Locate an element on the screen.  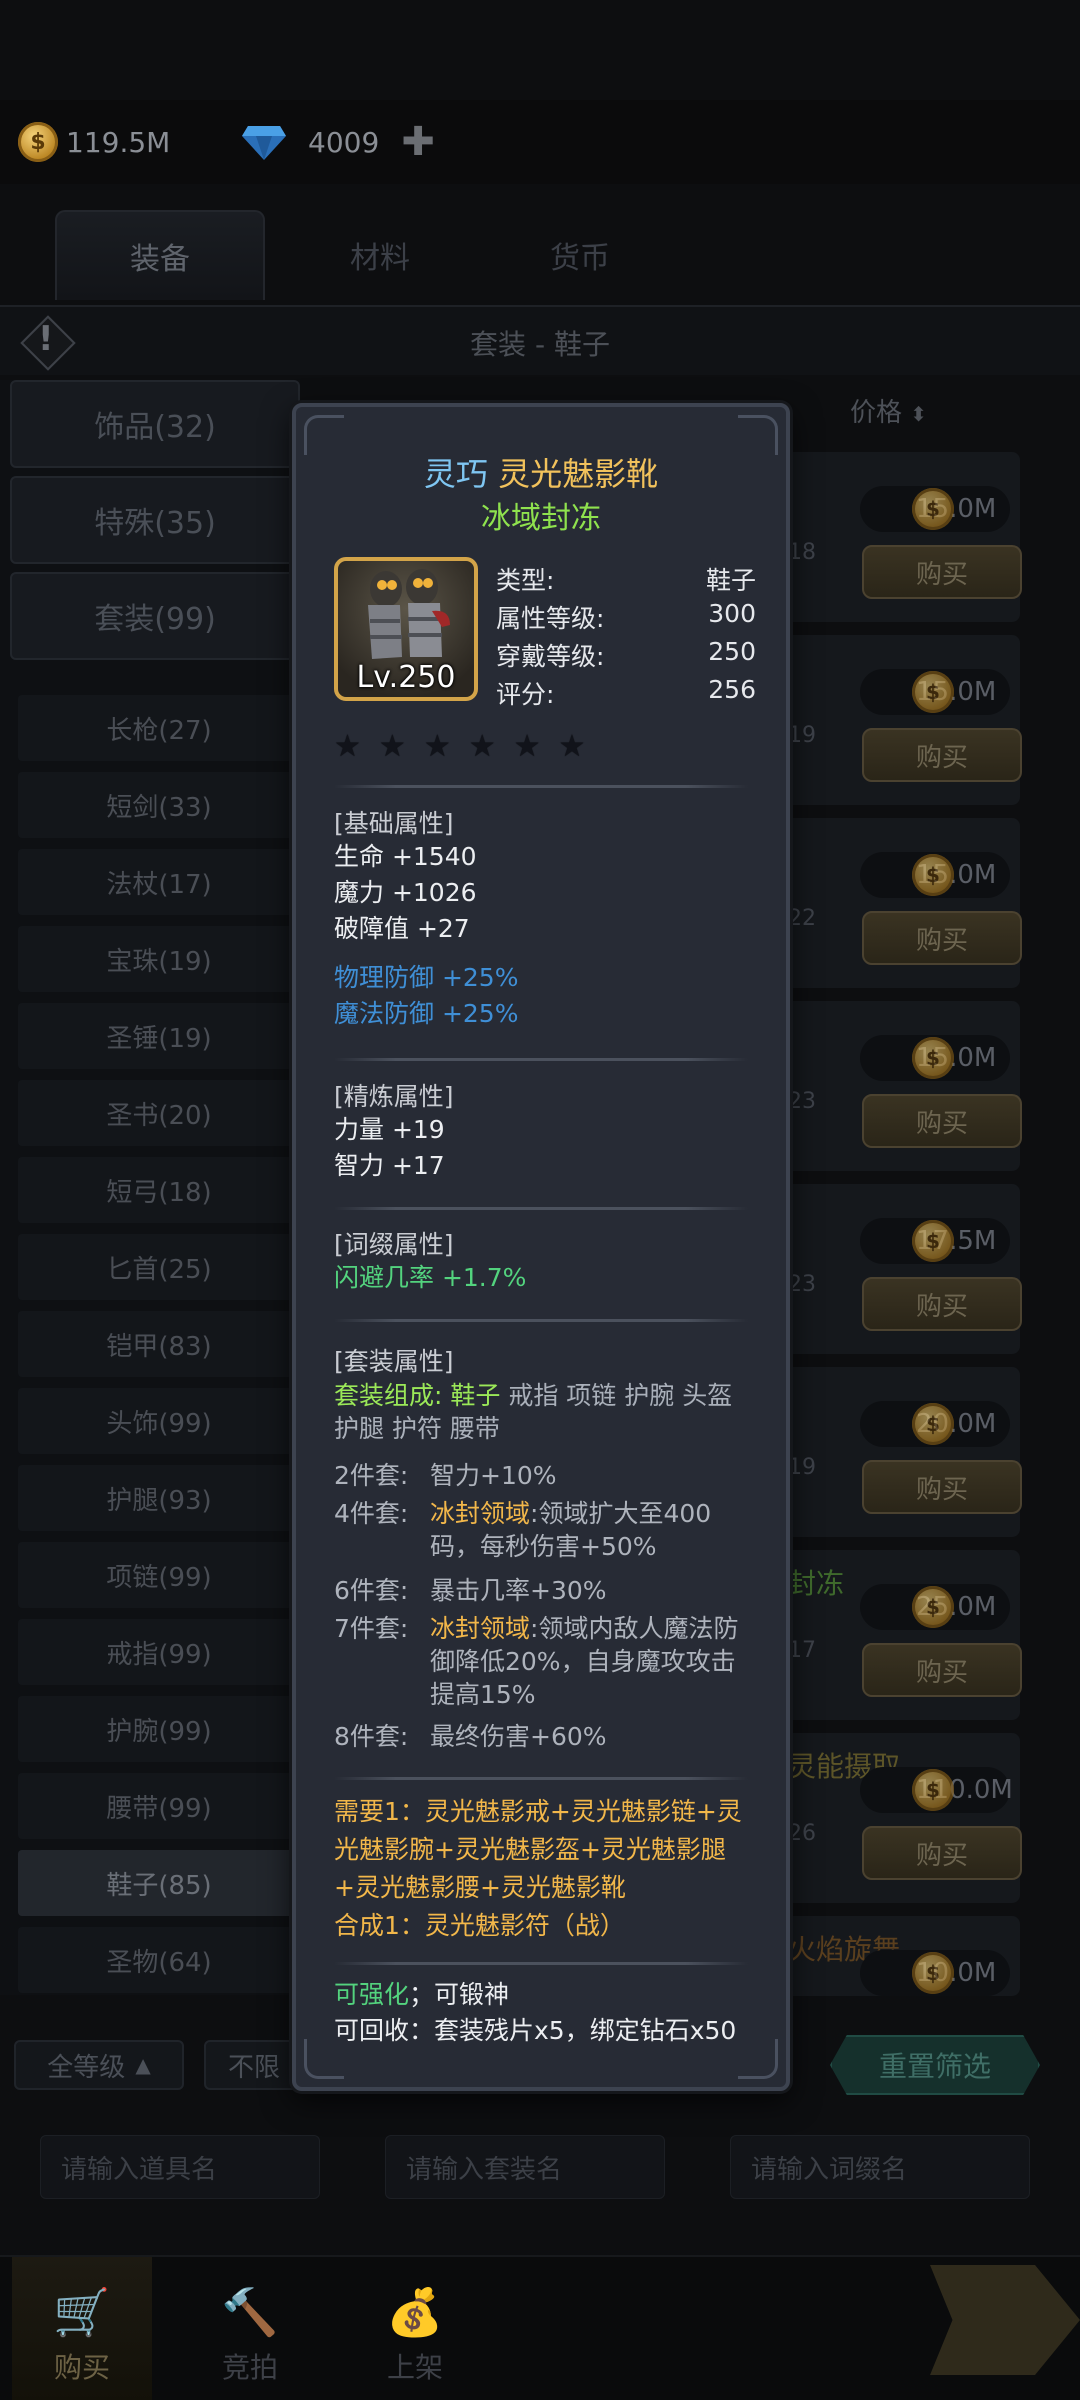
diamond-icon is located at coordinates (264, 143).